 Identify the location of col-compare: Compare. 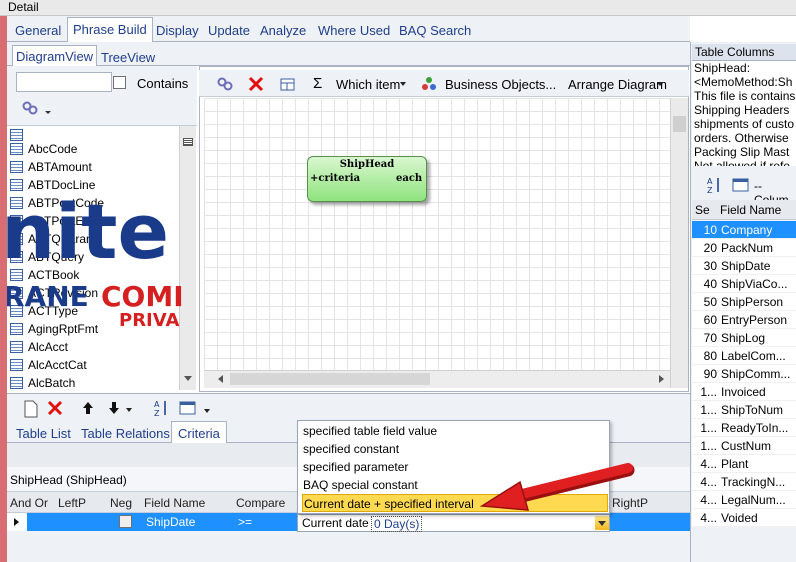
(260, 503).